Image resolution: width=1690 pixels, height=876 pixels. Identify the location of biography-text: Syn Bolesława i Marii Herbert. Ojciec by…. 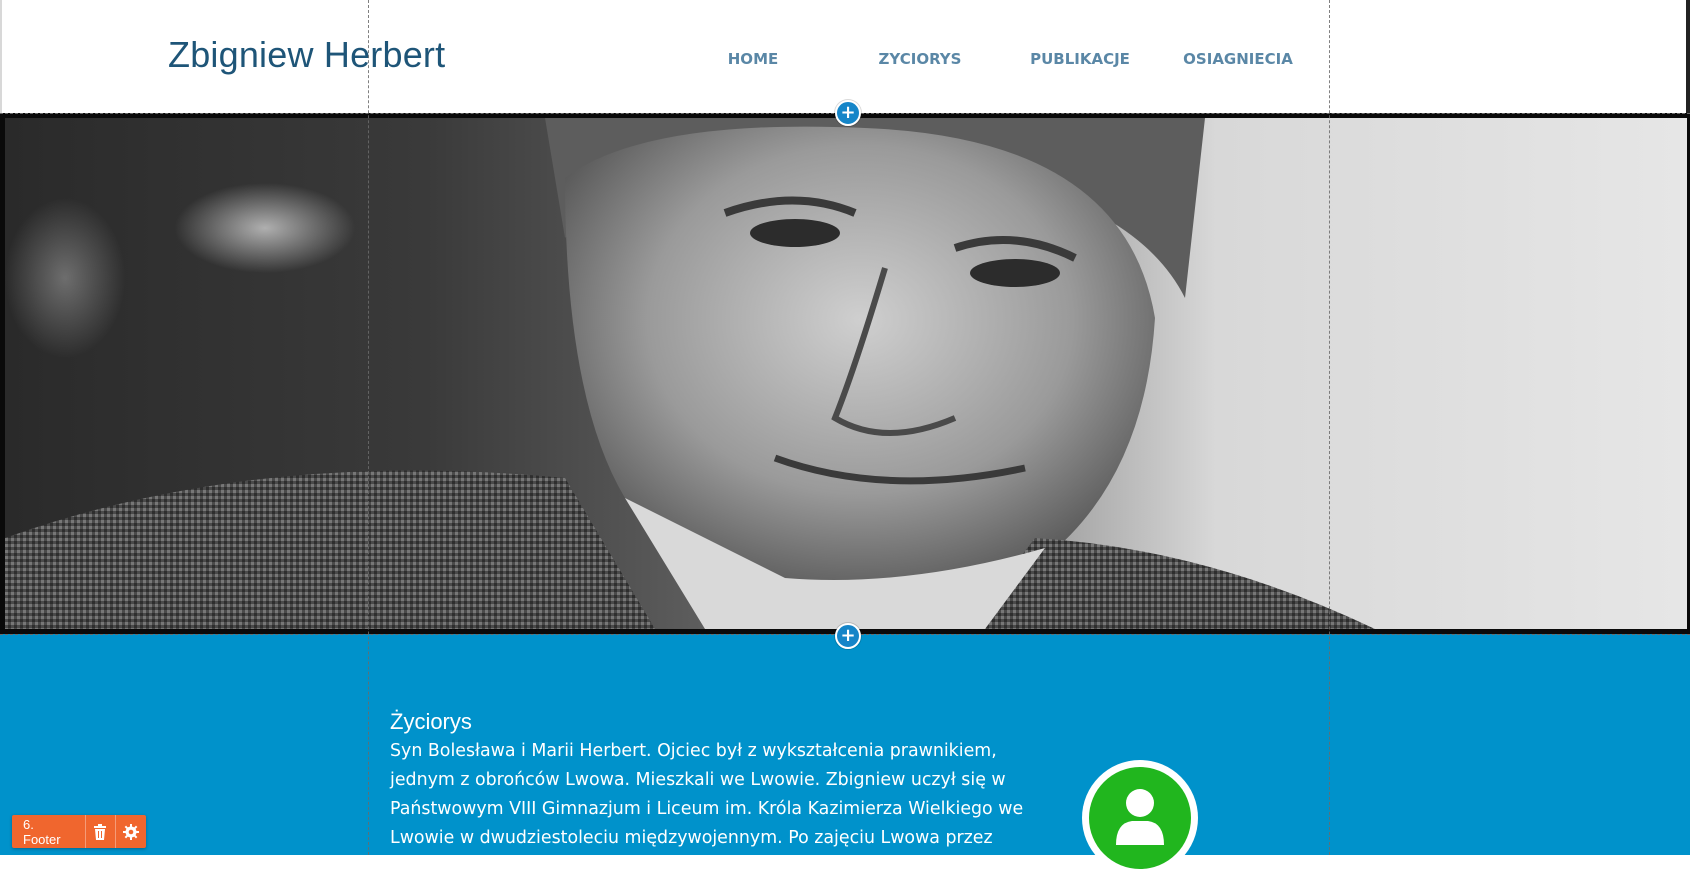
(707, 795).